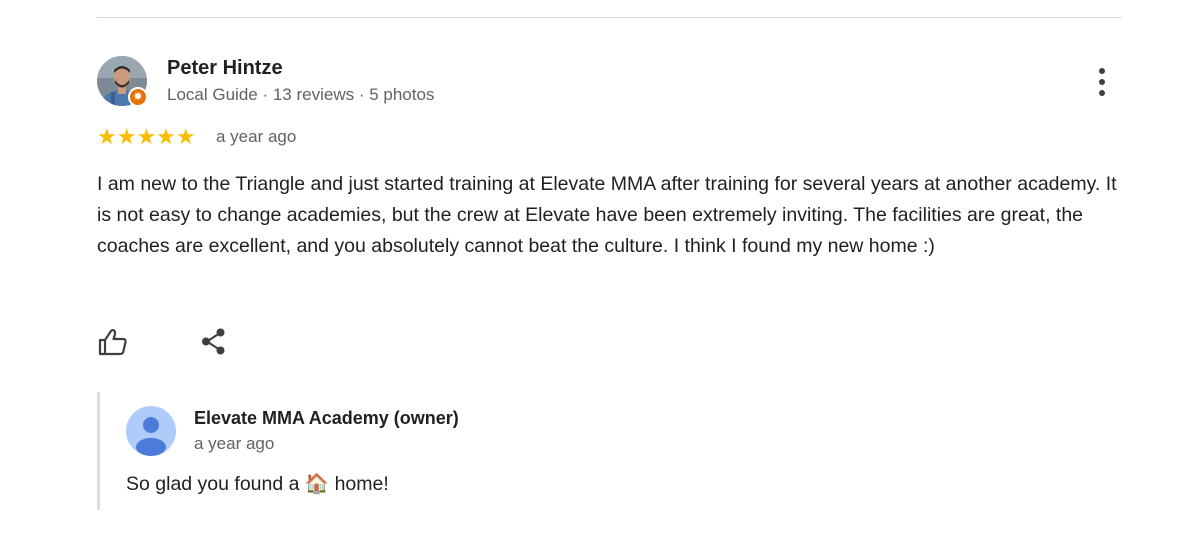 This screenshot has width=1200, height=537. I want to click on local-guide-badge-icon: ✸, so click(138, 97).